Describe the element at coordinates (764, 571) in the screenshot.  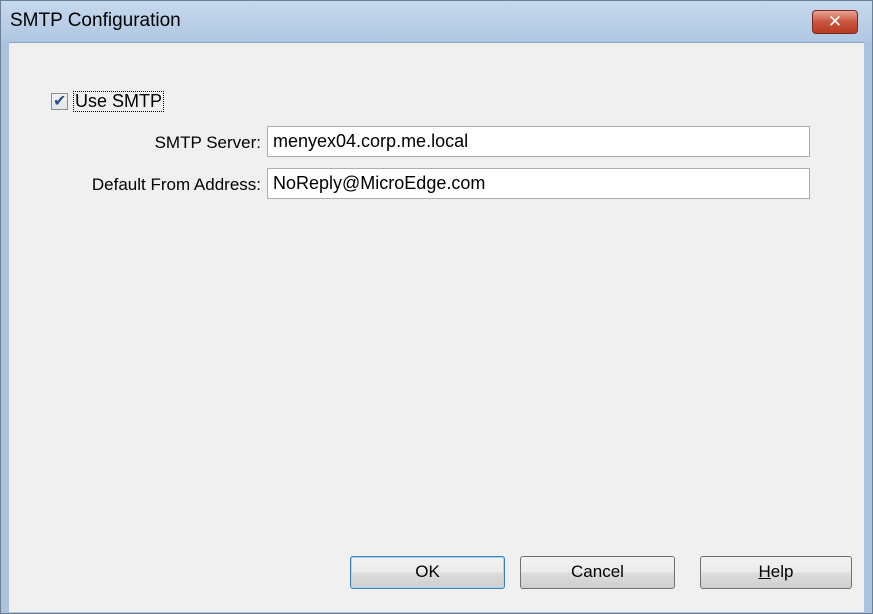
I see `help-mnemonic: H` at that location.